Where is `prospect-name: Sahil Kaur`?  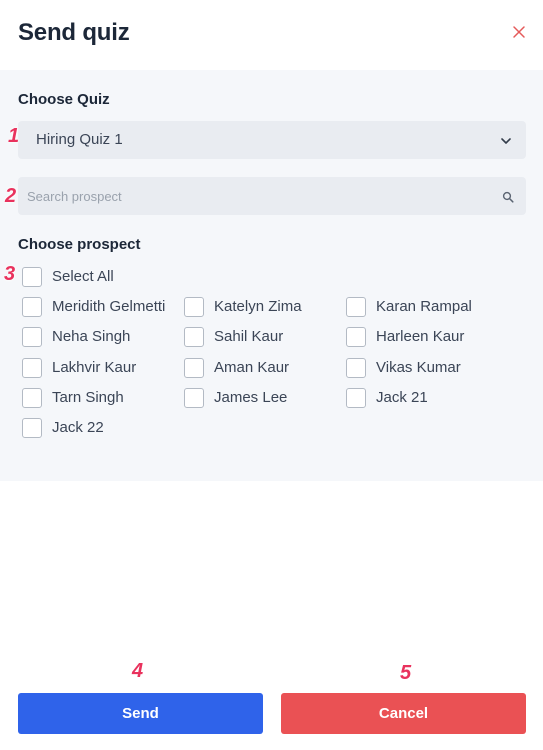 prospect-name: Sahil Kaur is located at coordinates (249, 336).